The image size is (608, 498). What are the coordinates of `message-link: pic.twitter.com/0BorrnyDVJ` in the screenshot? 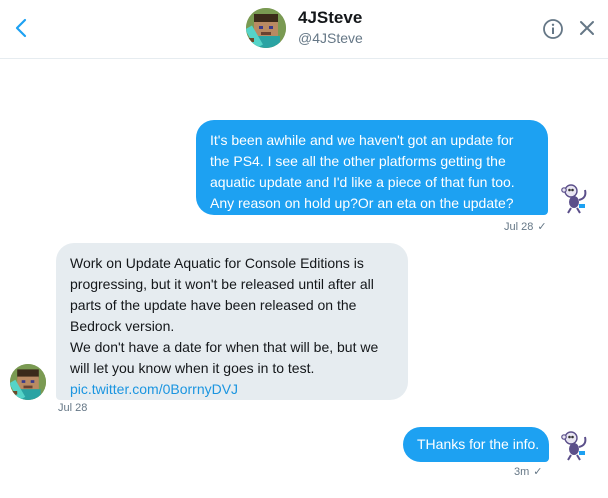 It's located at (232, 389).